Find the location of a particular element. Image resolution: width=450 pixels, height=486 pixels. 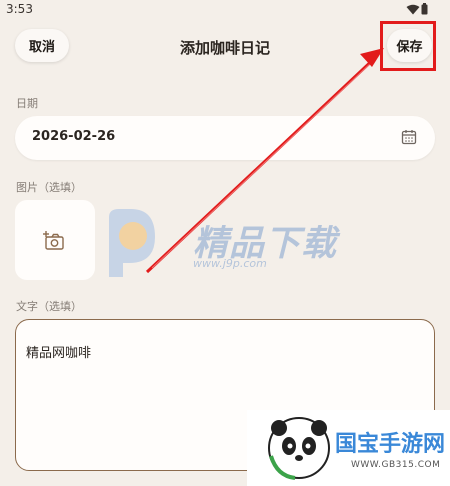

save-highlight-box is located at coordinates (408, 46).